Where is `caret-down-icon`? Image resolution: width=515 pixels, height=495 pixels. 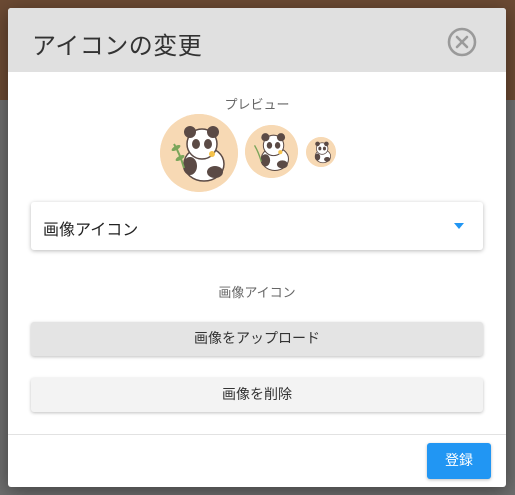 caret-down-icon is located at coordinates (459, 226).